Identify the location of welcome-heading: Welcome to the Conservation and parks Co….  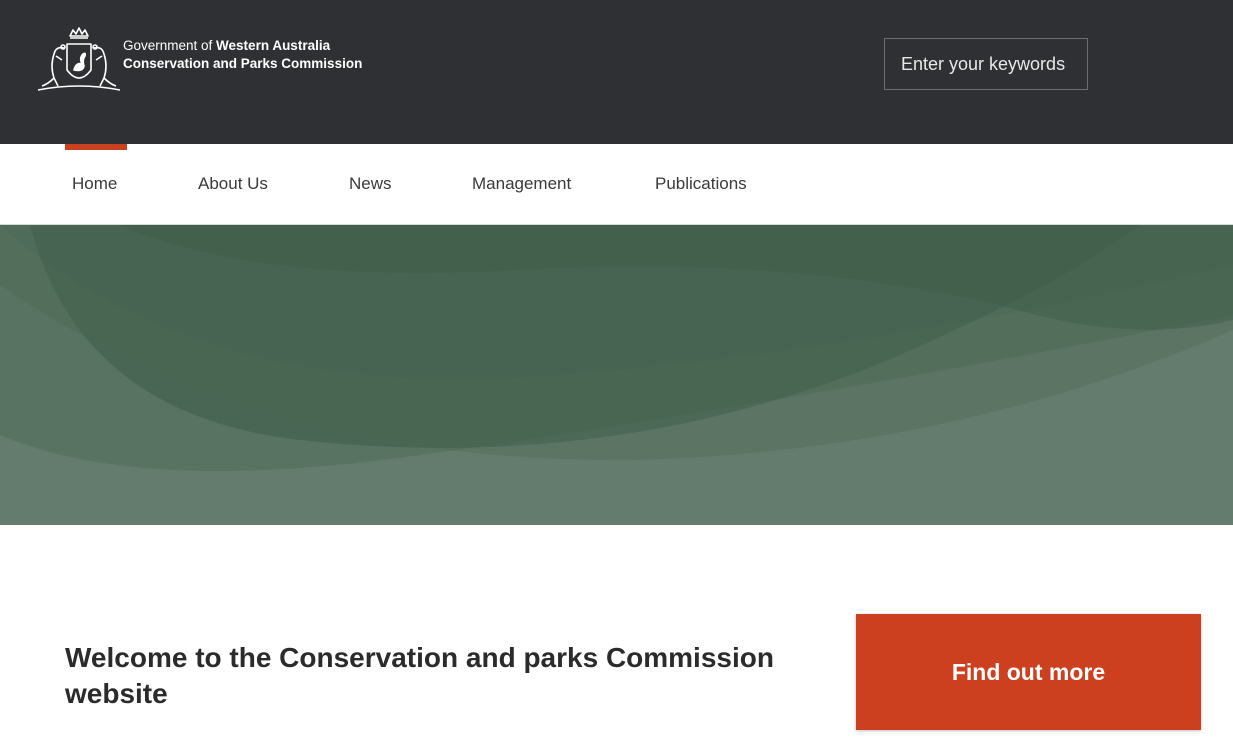
(419, 675).